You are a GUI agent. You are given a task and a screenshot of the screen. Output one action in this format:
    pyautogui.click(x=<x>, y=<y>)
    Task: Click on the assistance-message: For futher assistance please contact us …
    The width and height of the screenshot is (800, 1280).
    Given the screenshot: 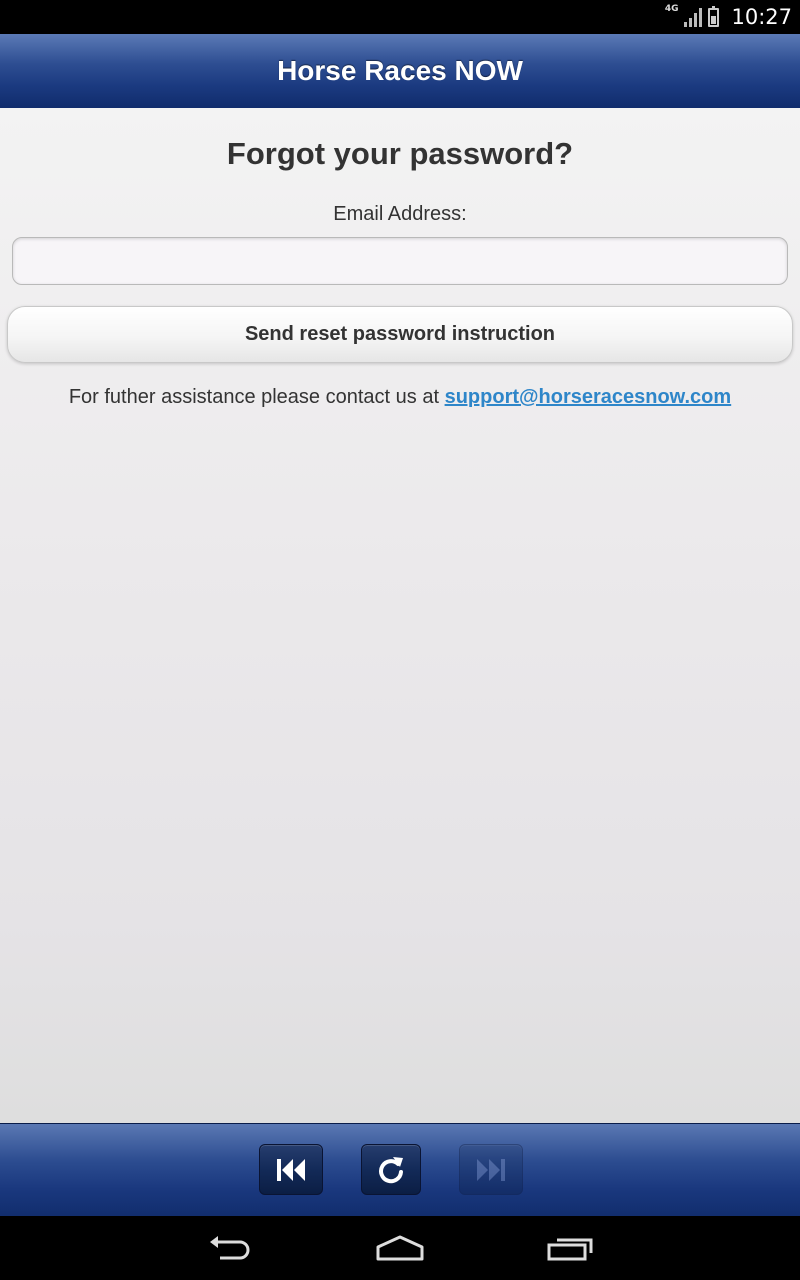 What is the action you would take?
    pyautogui.click(x=256, y=397)
    